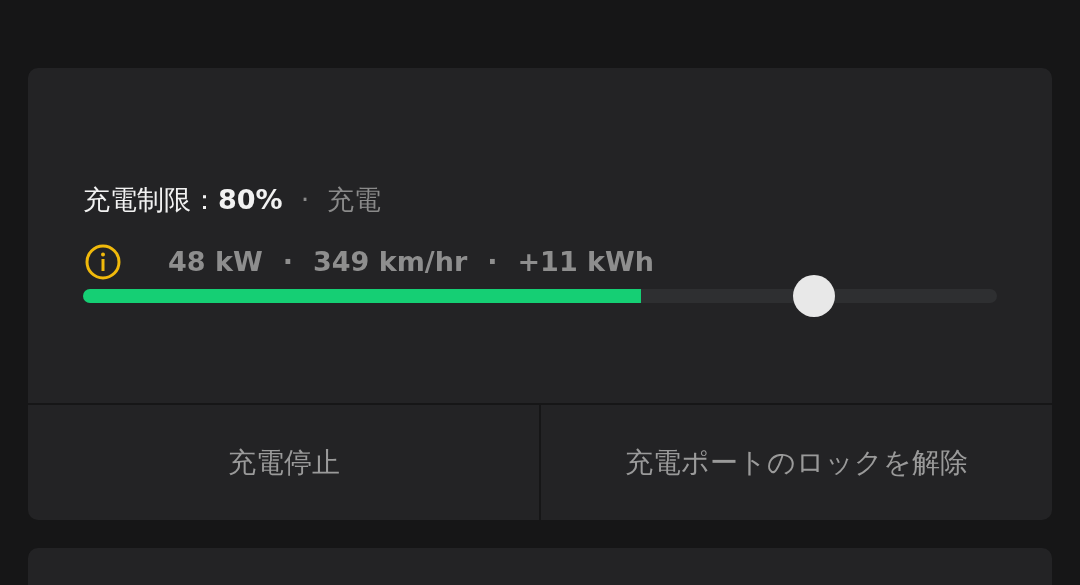  Describe the element at coordinates (183, 200) in the screenshot. I see `charge-limit-label: 充電制限：80%` at that location.